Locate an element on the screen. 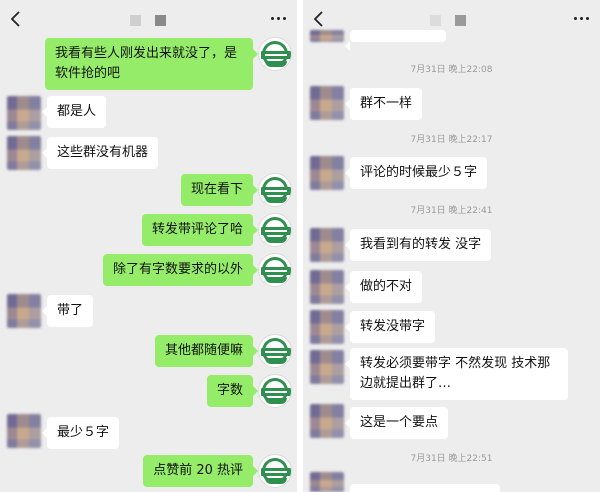 Image resolution: width=600 pixels, height=492 pixels. message-row: 做的不对 is located at coordinates (451, 286).